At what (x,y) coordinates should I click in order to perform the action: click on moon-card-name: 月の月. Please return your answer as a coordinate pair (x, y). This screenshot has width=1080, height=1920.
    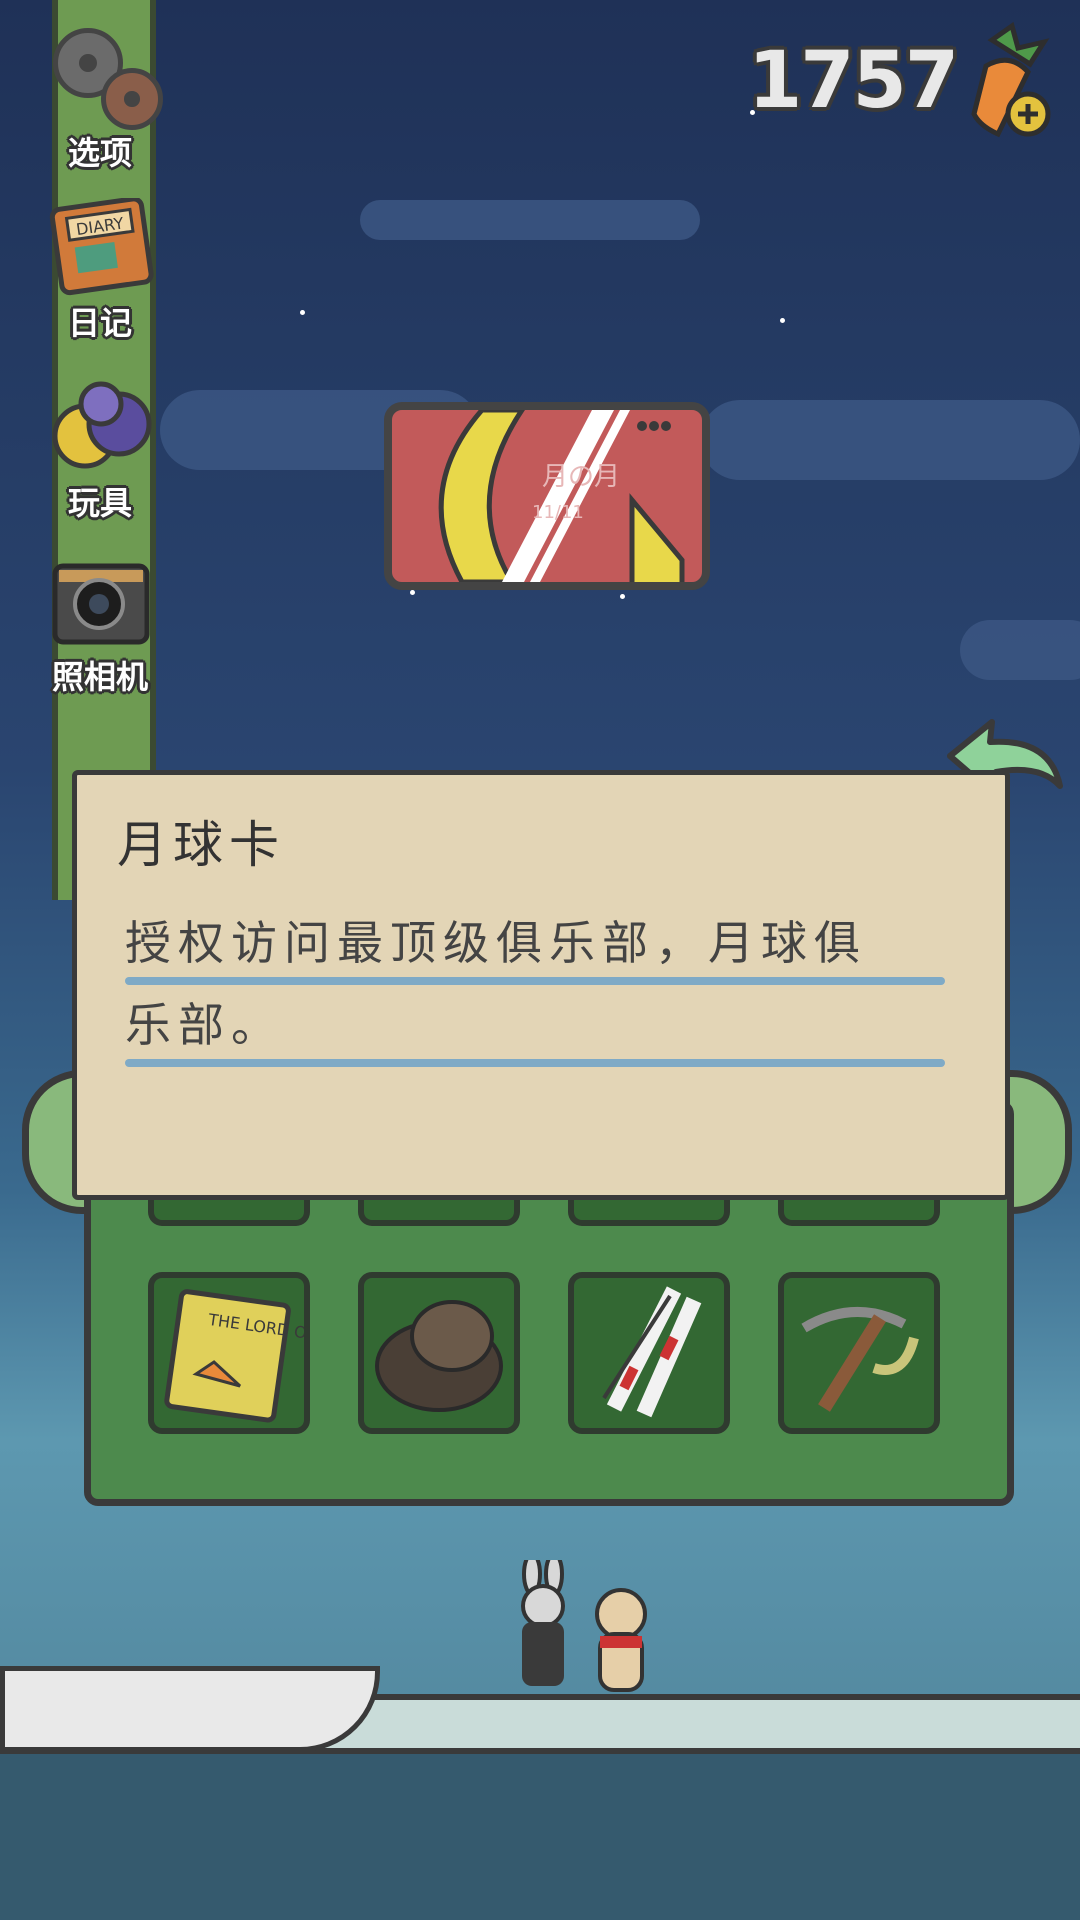
    Looking at the image, I should click on (581, 477).